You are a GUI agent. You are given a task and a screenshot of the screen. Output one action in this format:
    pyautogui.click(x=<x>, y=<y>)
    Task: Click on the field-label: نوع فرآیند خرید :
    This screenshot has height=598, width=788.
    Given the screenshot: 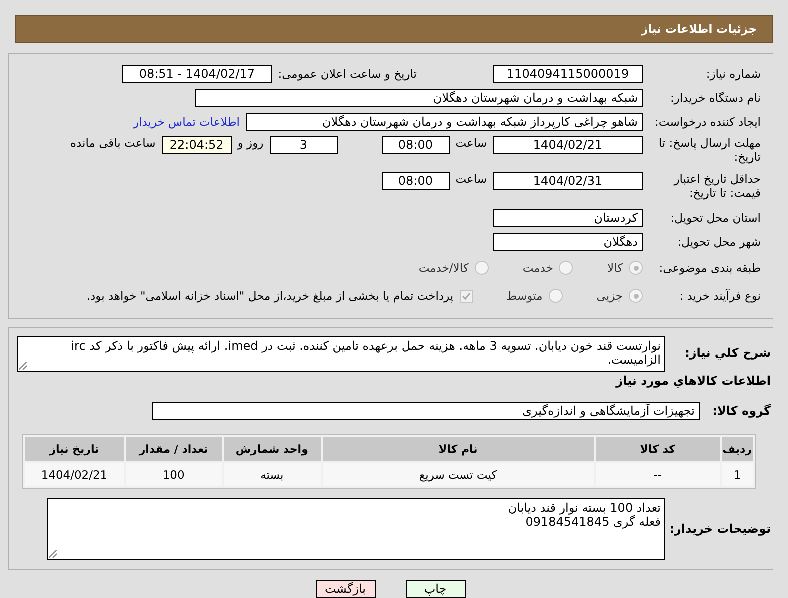 What is the action you would take?
    pyautogui.click(x=719, y=296)
    